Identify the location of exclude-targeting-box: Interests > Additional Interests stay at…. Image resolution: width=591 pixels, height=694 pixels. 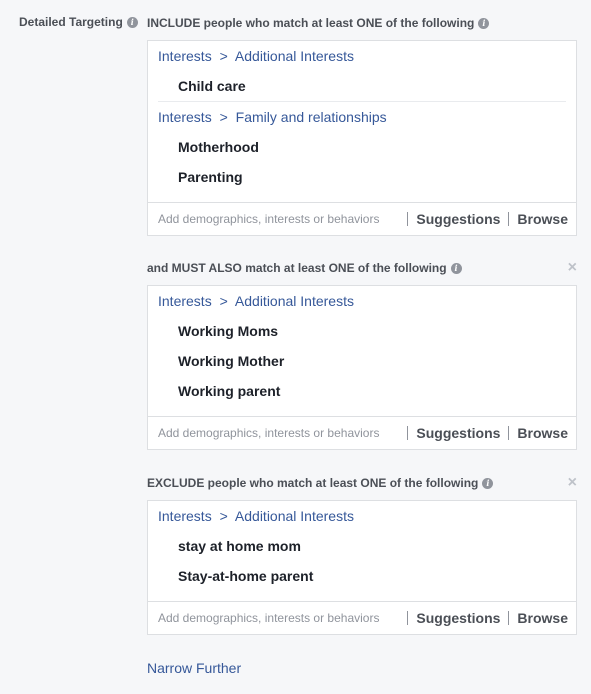
(362, 567).